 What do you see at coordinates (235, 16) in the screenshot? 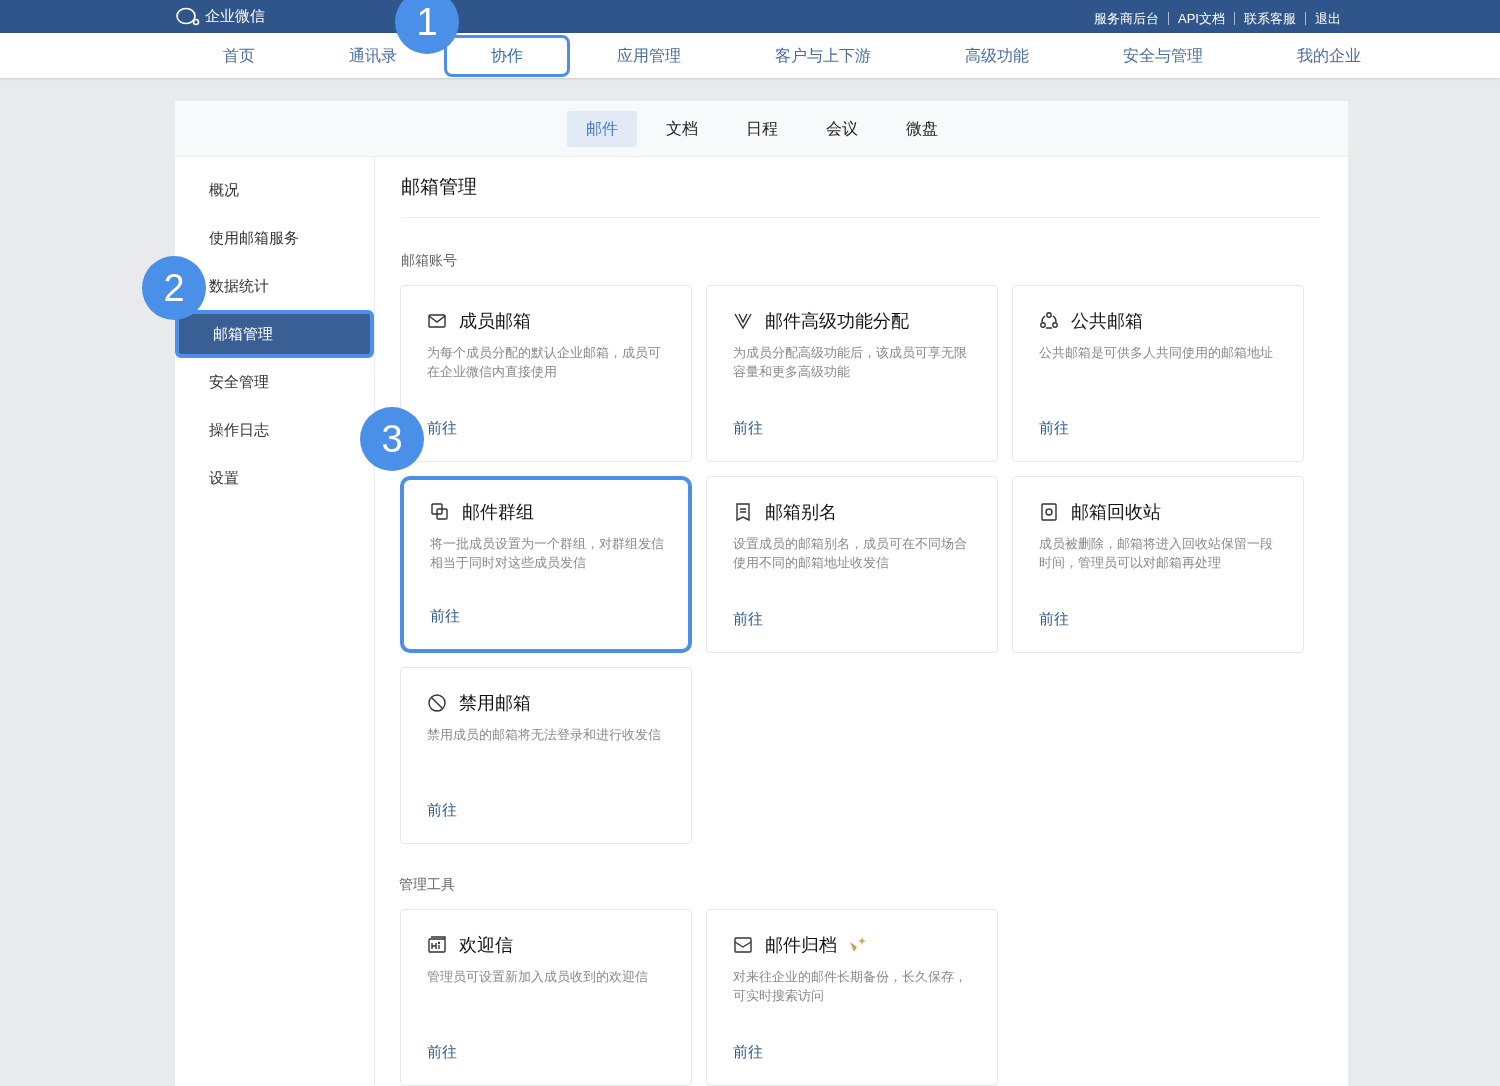
I see `logo-text: 企业微信` at bounding box center [235, 16].